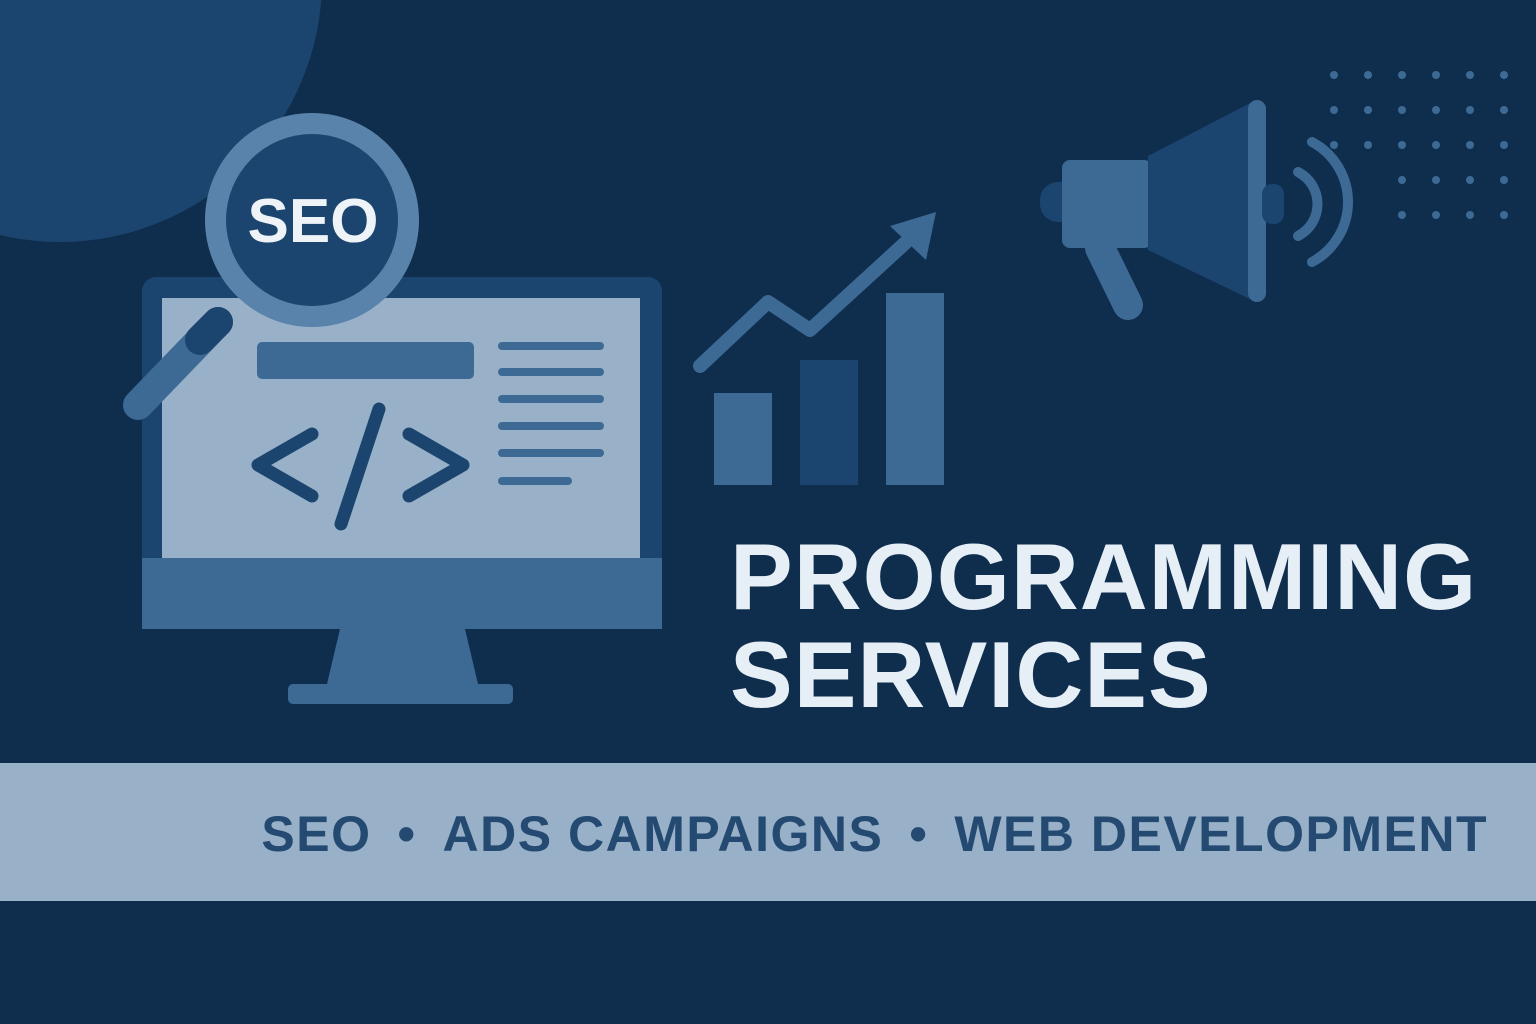 This screenshot has height=1024, width=1536. What do you see at coordinates (1196, 210) in the screenshot?
I see `megaphone-icon` at bounding box center [1196, 210].